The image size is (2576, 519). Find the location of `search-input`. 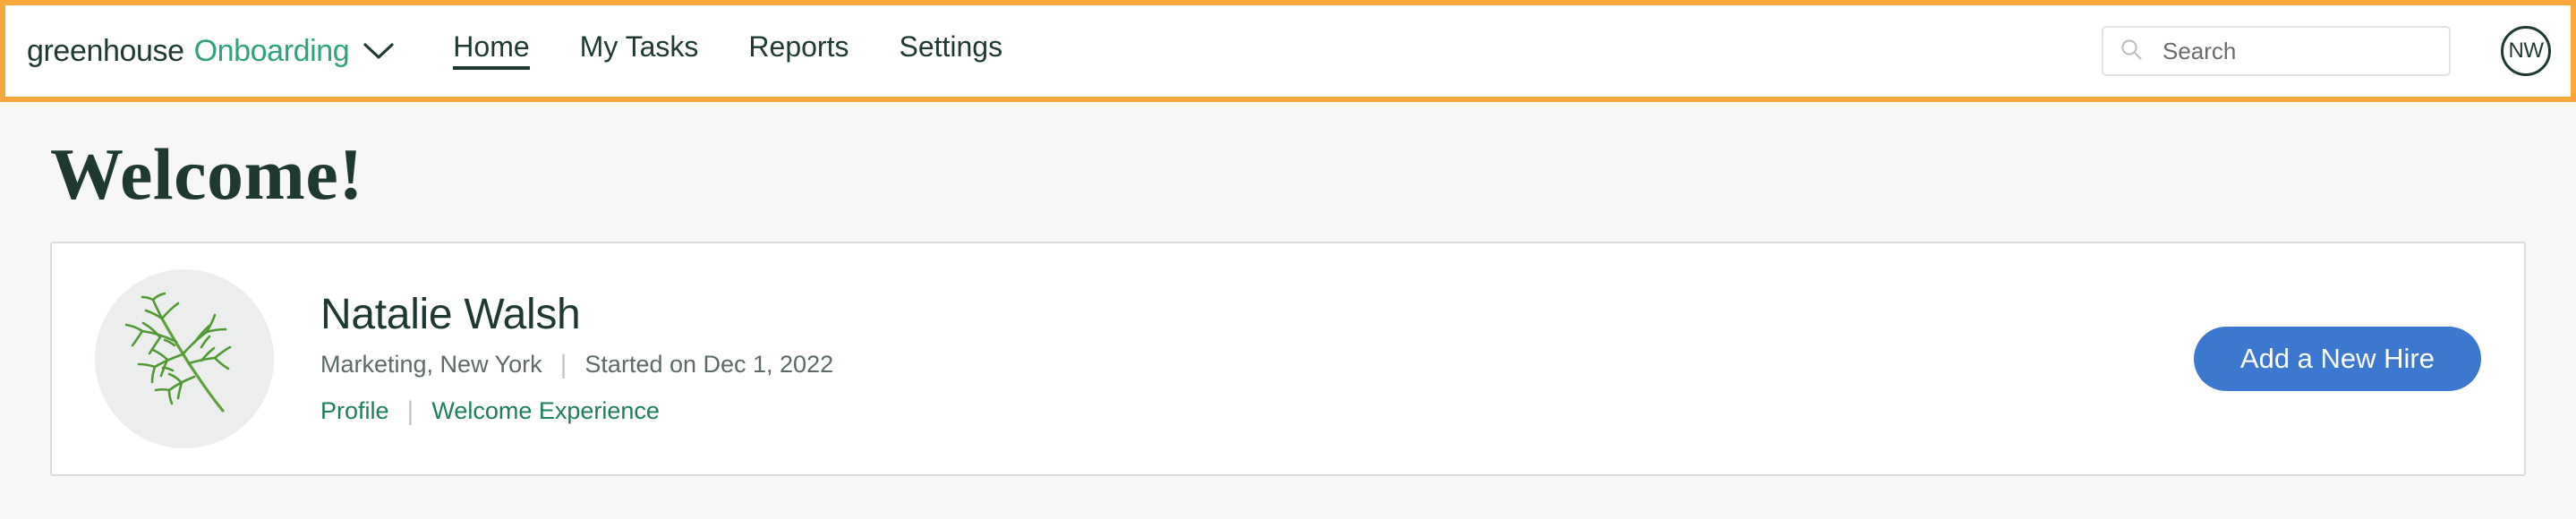

search-input is located at coordinates (2297, 51).